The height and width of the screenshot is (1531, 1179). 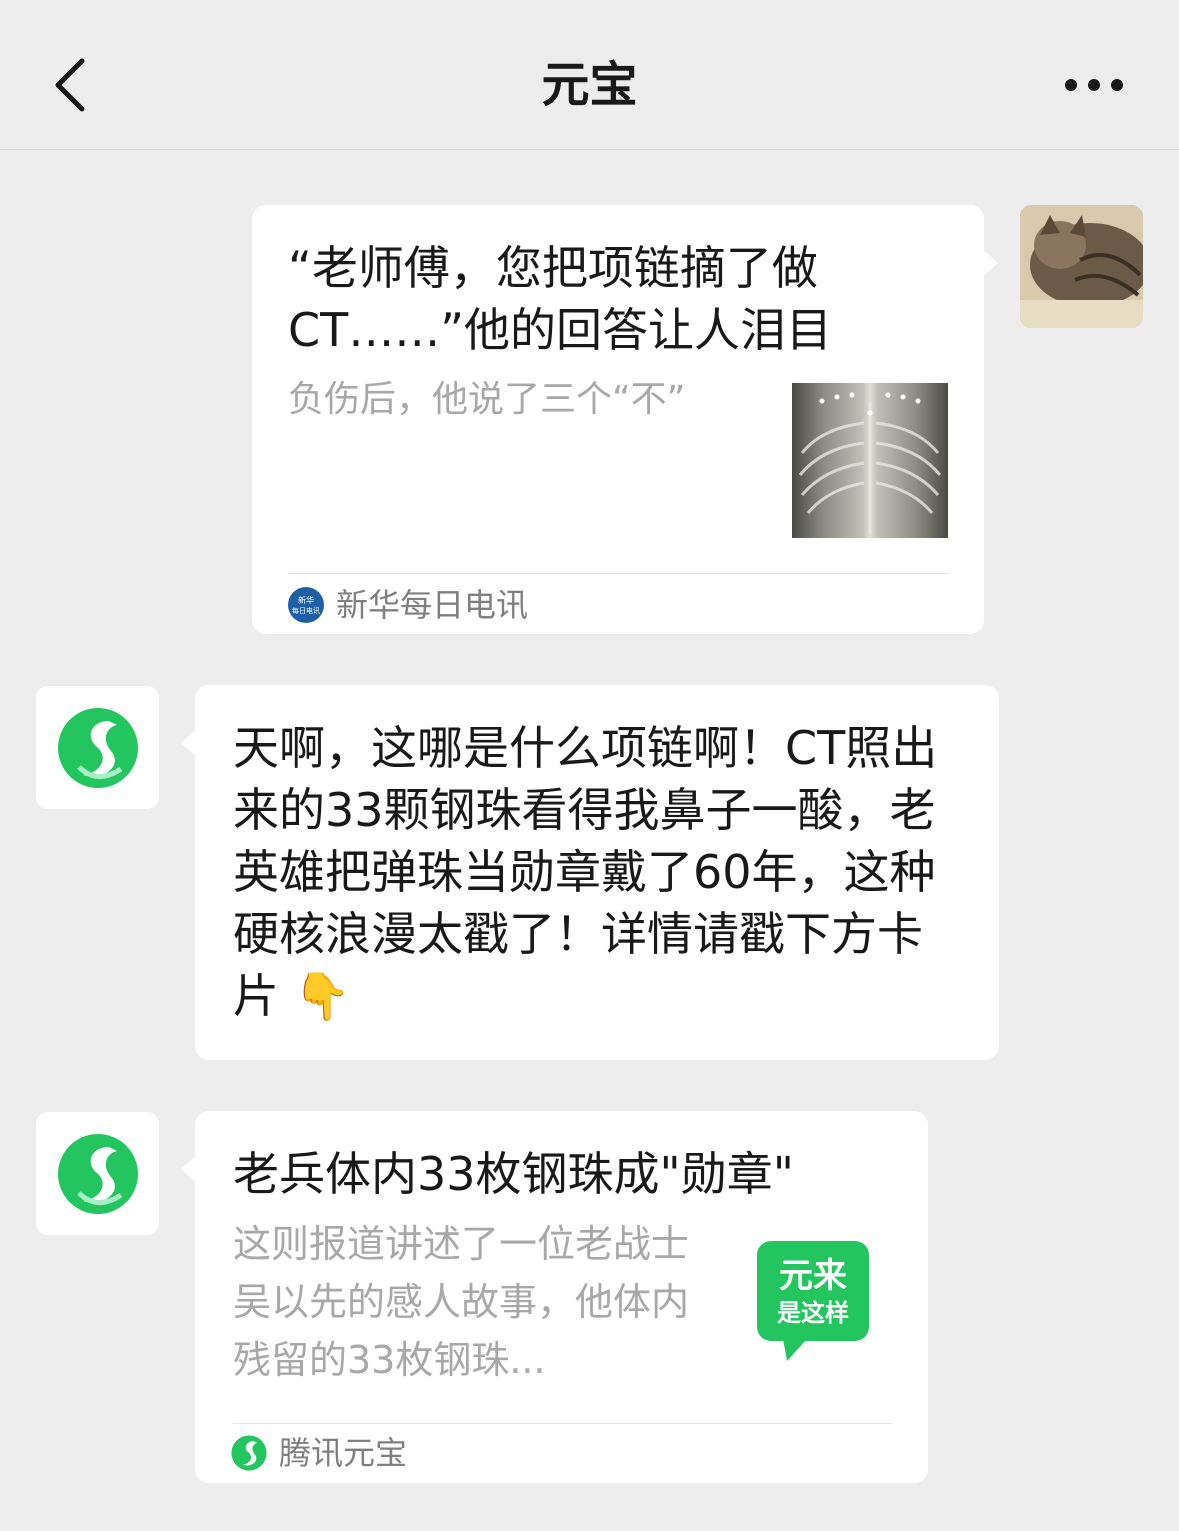 I want to click on tile-line1: 元来, so click(x=813, y=1276).